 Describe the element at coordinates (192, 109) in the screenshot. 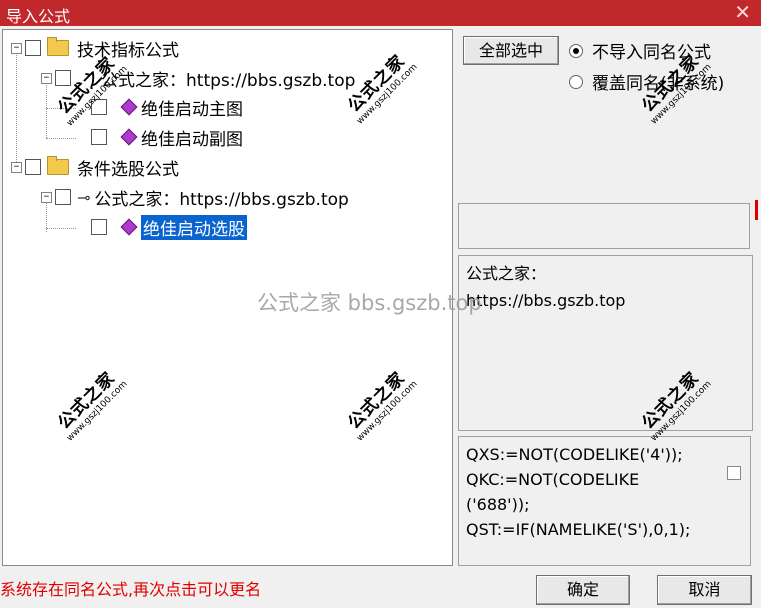

I see `tree-node-label: 绝佳启动主图` at that location.